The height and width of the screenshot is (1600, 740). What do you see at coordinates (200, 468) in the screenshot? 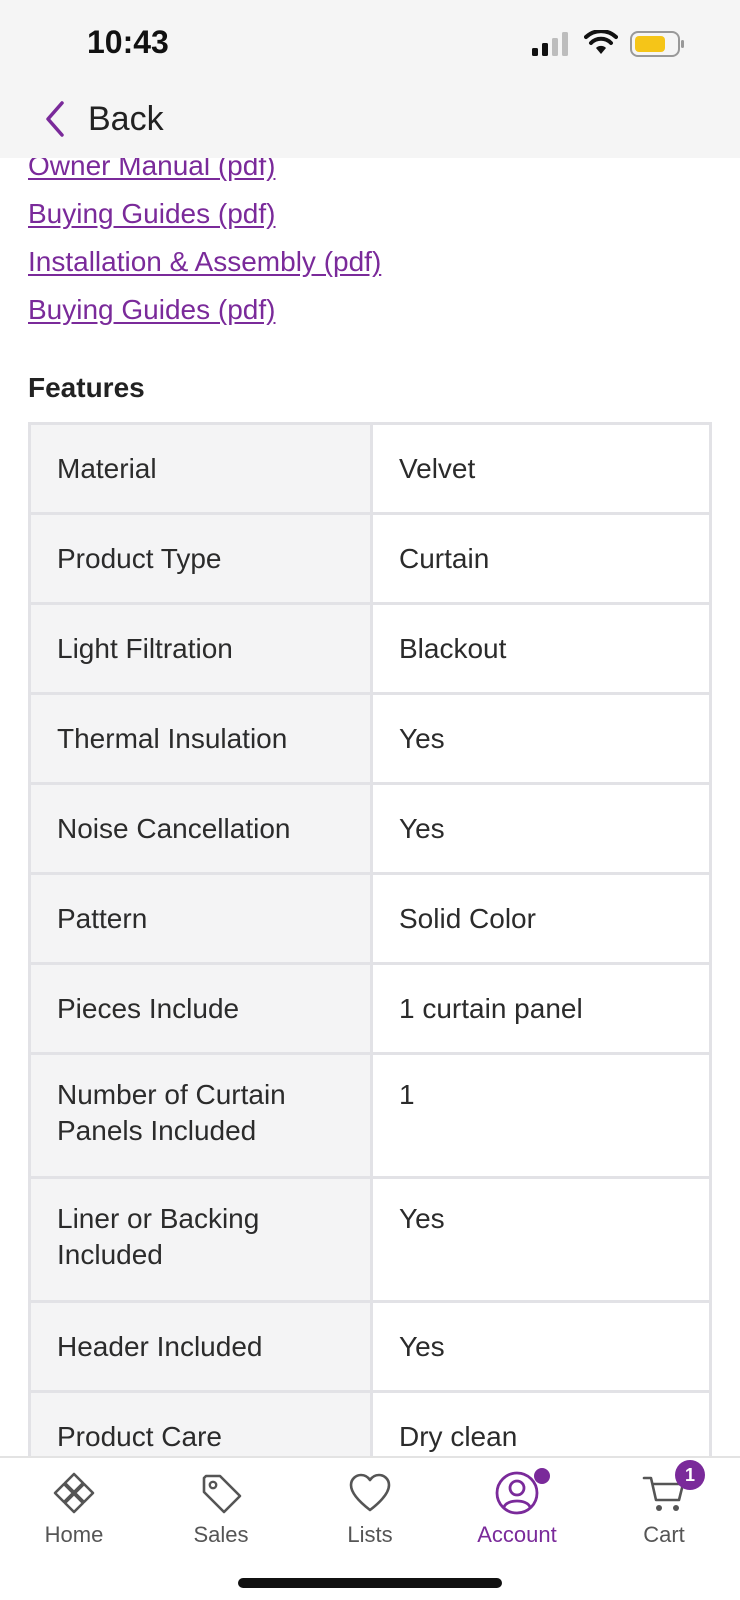
I see `feature-label: Material` at bounding box center [200, 468].